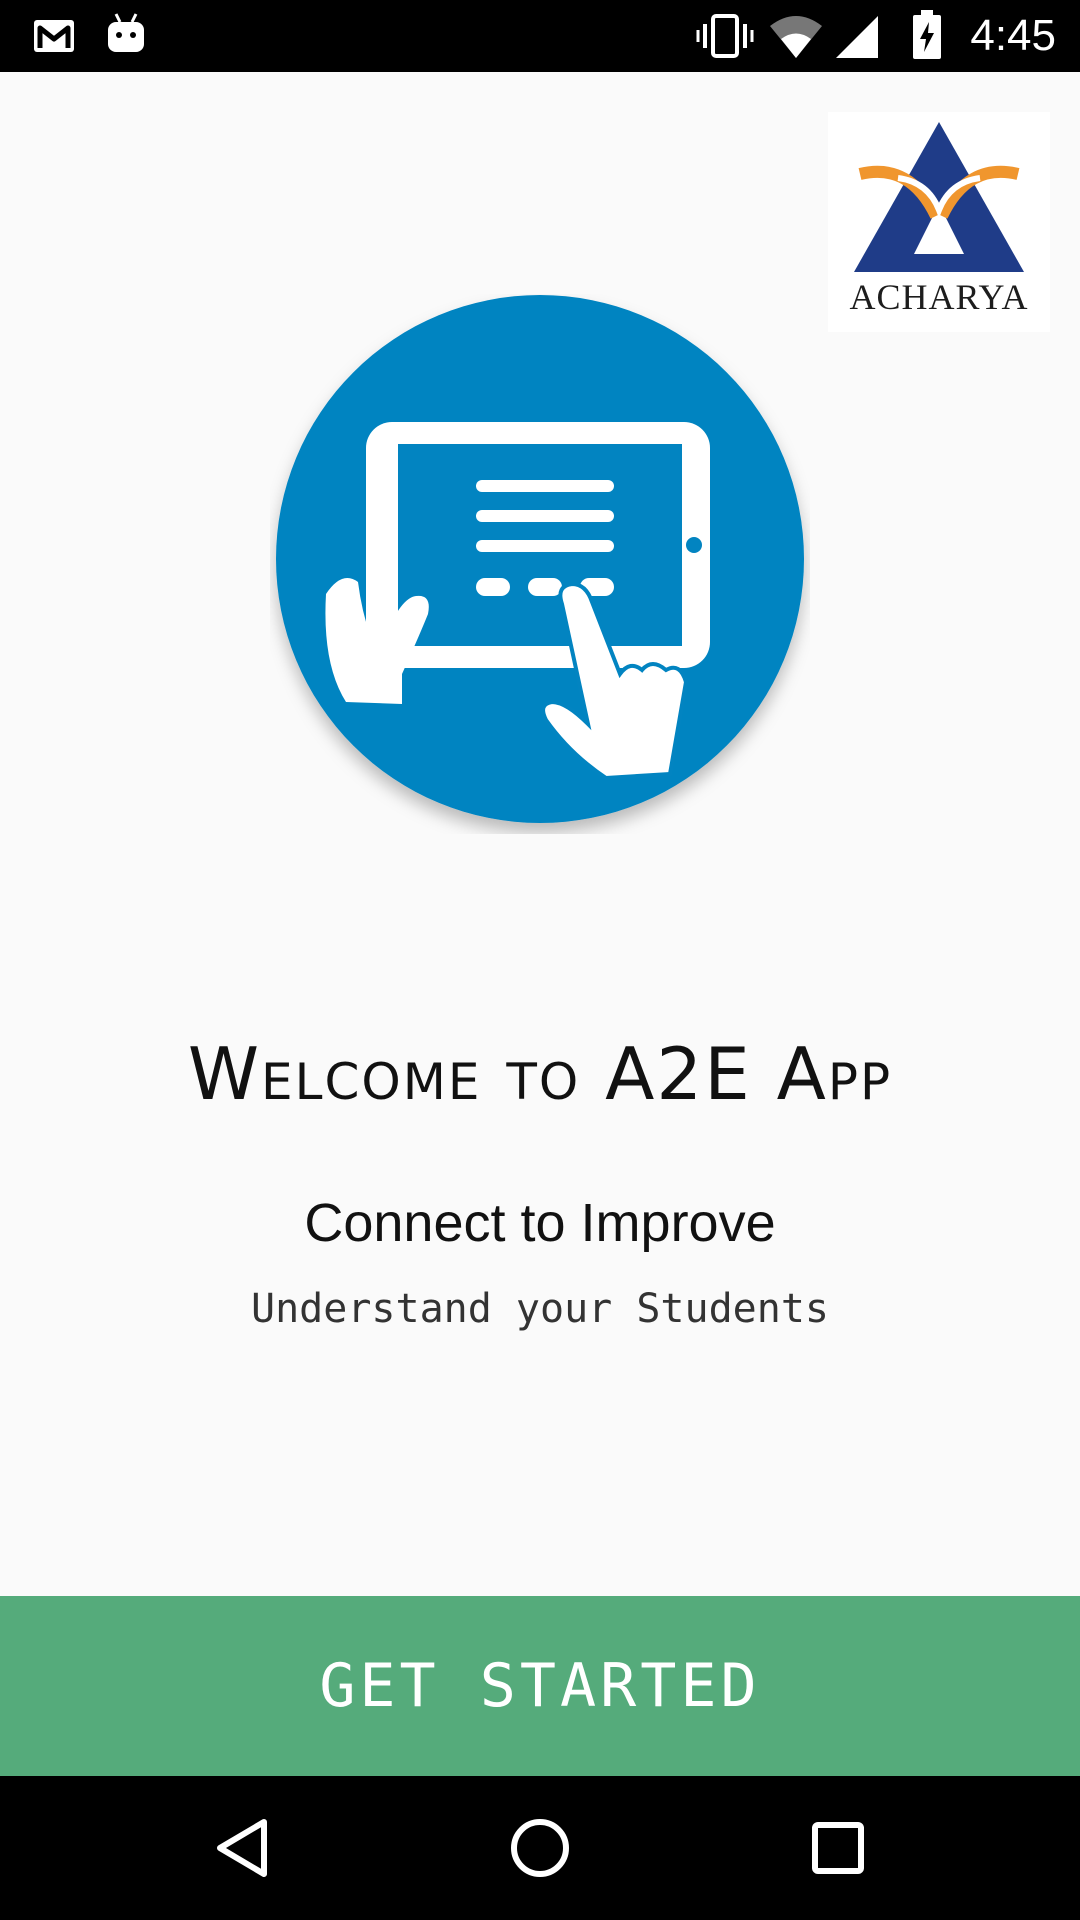  I want to click on nav-bar, so click(540, 1848).